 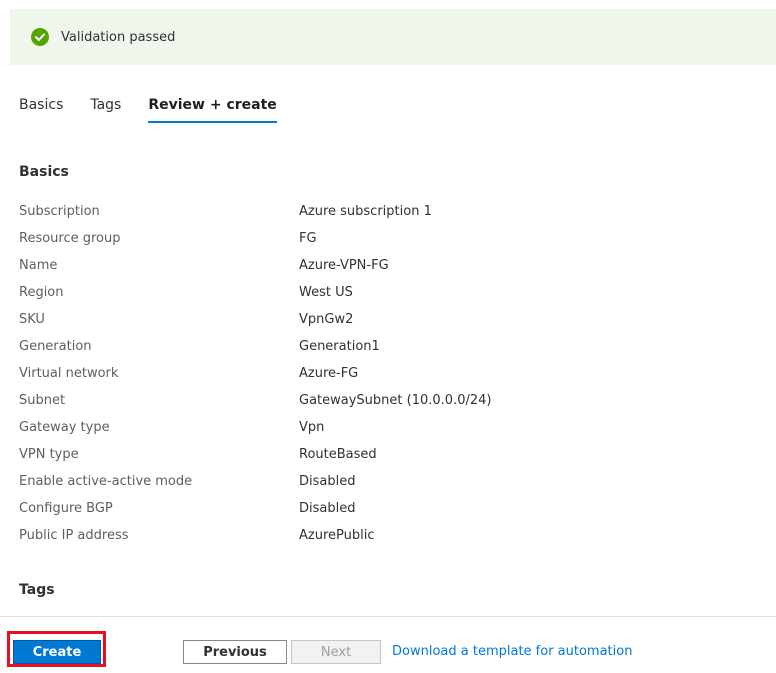 What do you see at coordinates (118, 37) in the screenshot?
I see `validation-text: Validation passed` at bounding box center [118, 37].